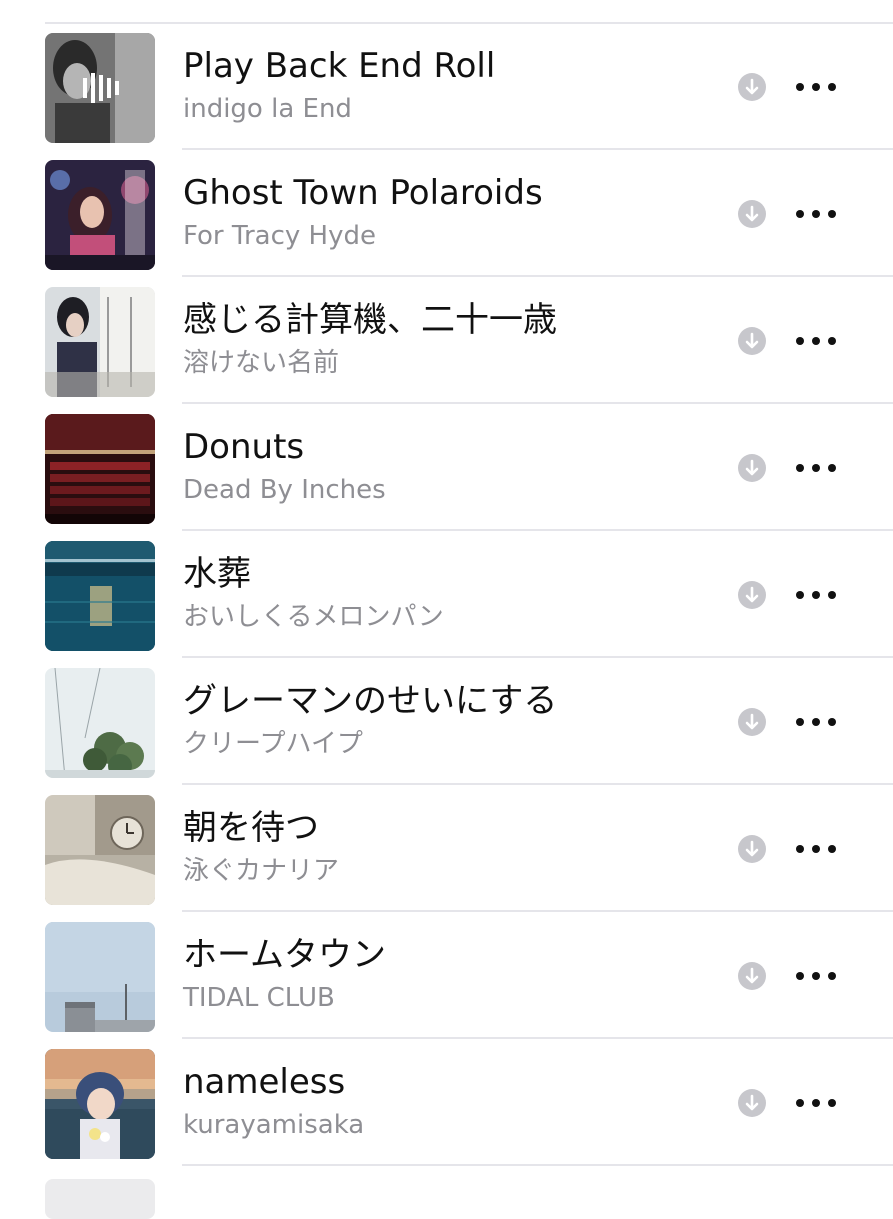 This screenshot has height=1219, width=893. I want to click on song-row: 朝を待つ 泳ぐカナリア, so click(446, 848).